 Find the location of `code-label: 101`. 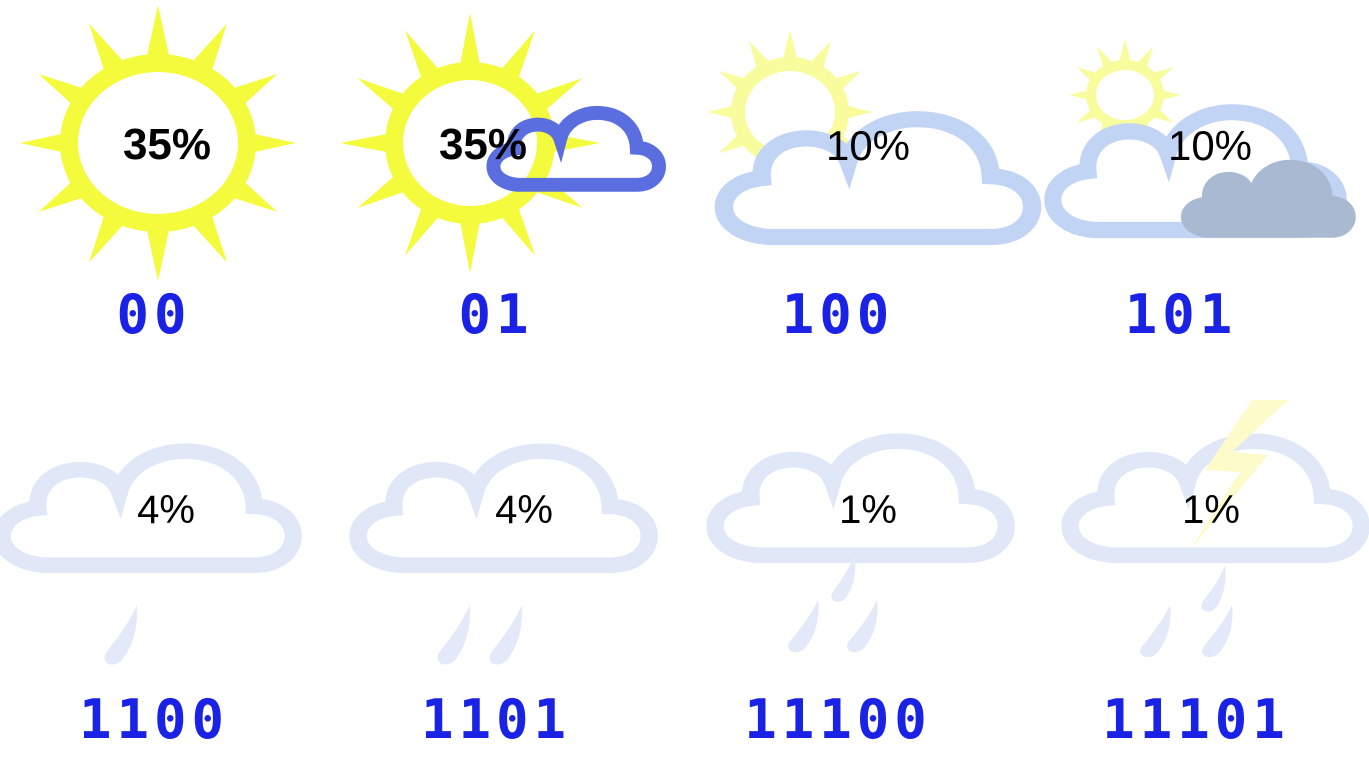

code-label: 101 is located at coordinates (1181, 314).